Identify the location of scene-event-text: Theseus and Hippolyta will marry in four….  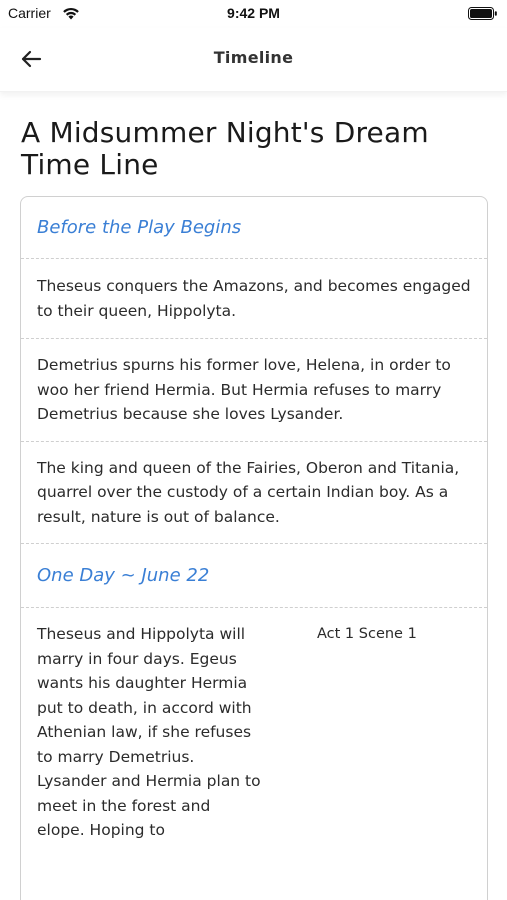
(149, 732).